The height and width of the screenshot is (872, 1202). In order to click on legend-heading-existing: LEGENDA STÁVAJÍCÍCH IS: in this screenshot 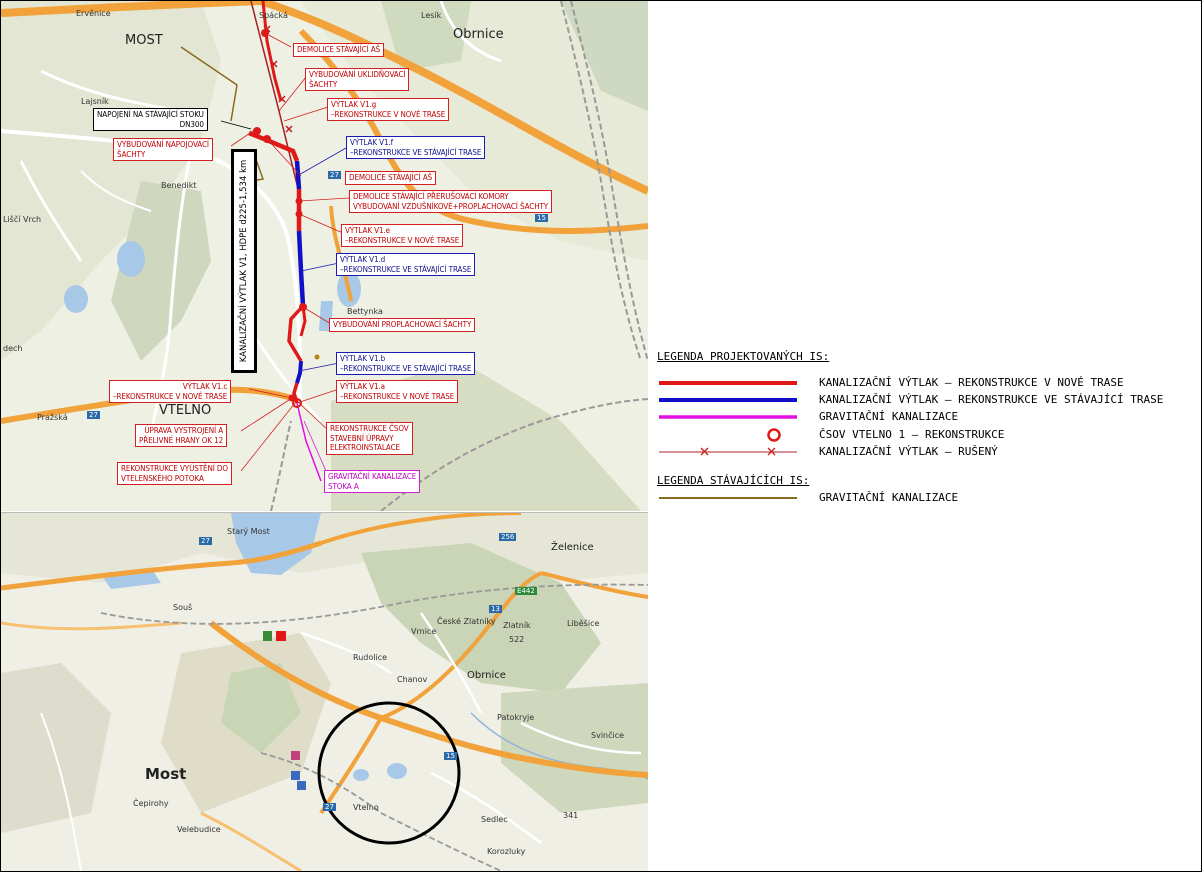, I will do `click(733, 480)`.